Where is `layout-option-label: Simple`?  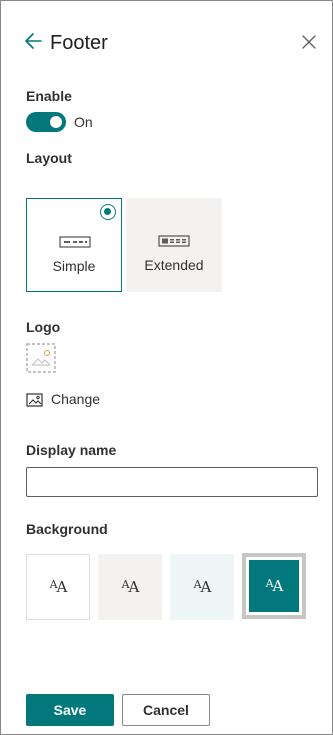
layout-option-label: Simple is located at coordinates (74, 266).